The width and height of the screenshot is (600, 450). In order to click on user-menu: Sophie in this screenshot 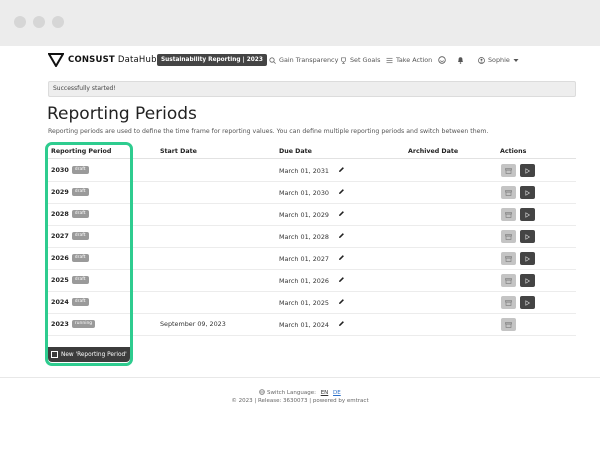, I will do `click(500, 60)`.